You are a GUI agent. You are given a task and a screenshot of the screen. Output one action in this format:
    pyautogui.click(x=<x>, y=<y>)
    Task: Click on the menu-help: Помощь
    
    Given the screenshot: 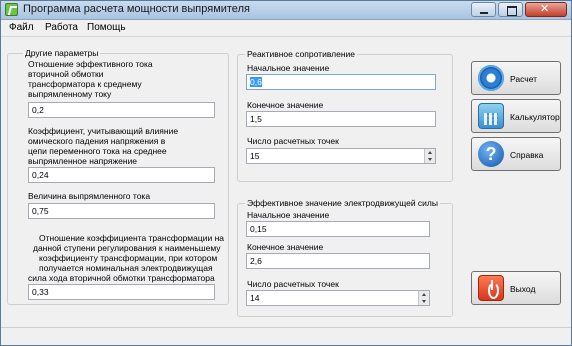 What is the action you would take?
    pyautogui.click(x=106, y=27)
    